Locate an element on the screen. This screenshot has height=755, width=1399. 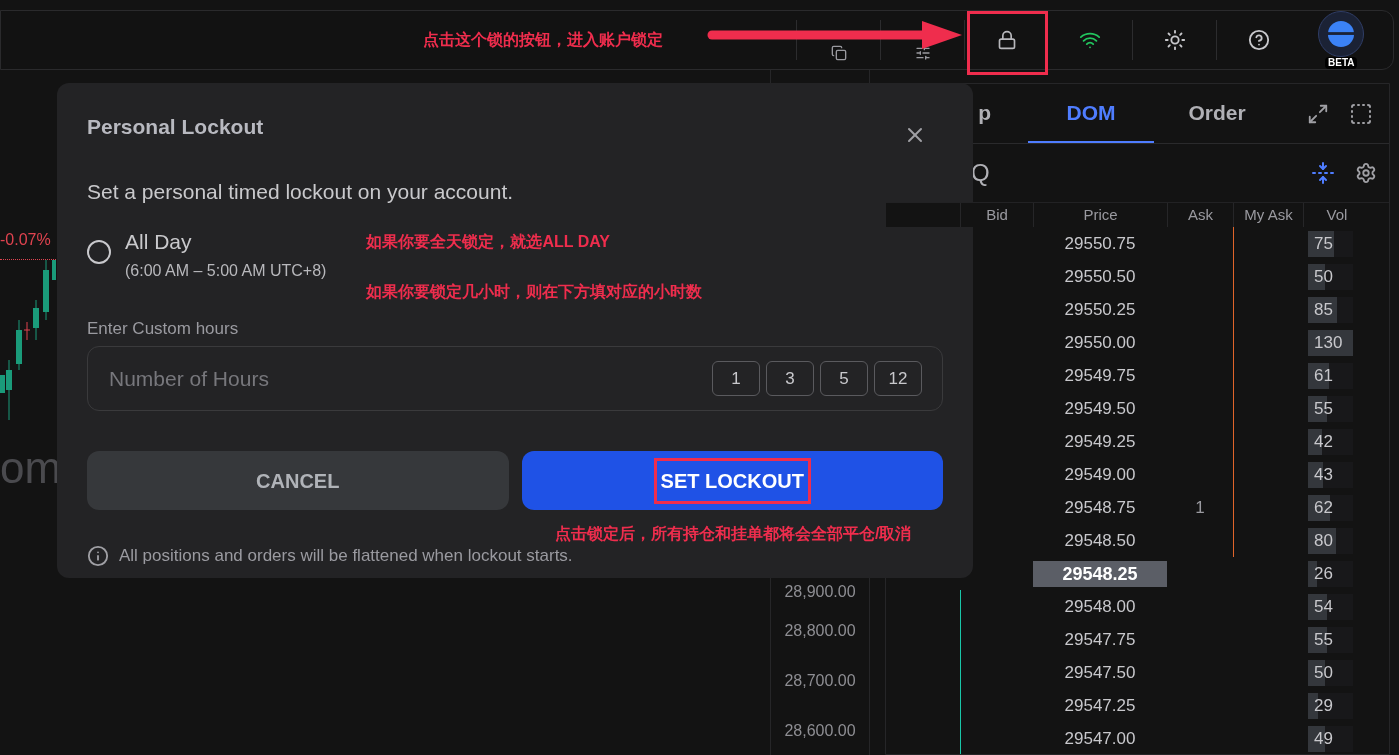
cancel-button: CANCEL is located at coordinates (298, 480).